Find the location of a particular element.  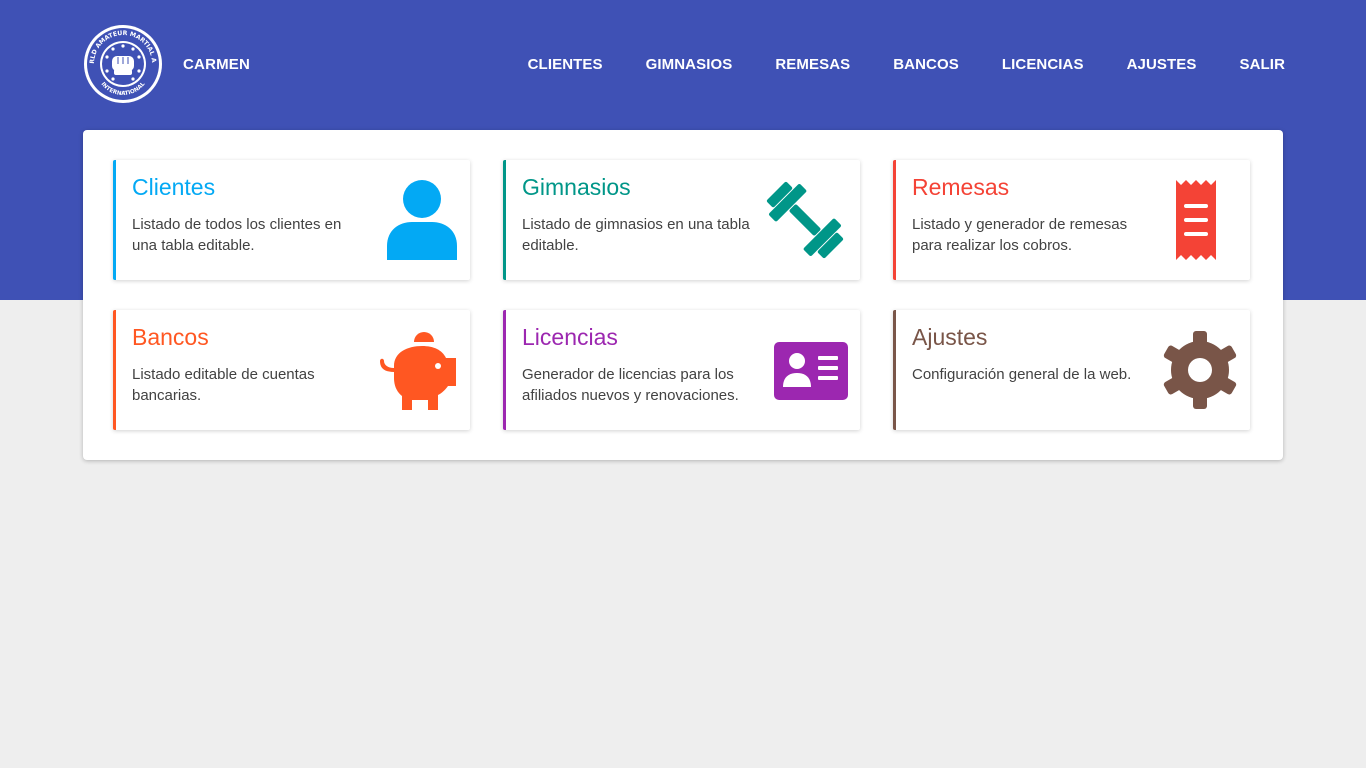

user-icon is located at coordinates (415, 220).